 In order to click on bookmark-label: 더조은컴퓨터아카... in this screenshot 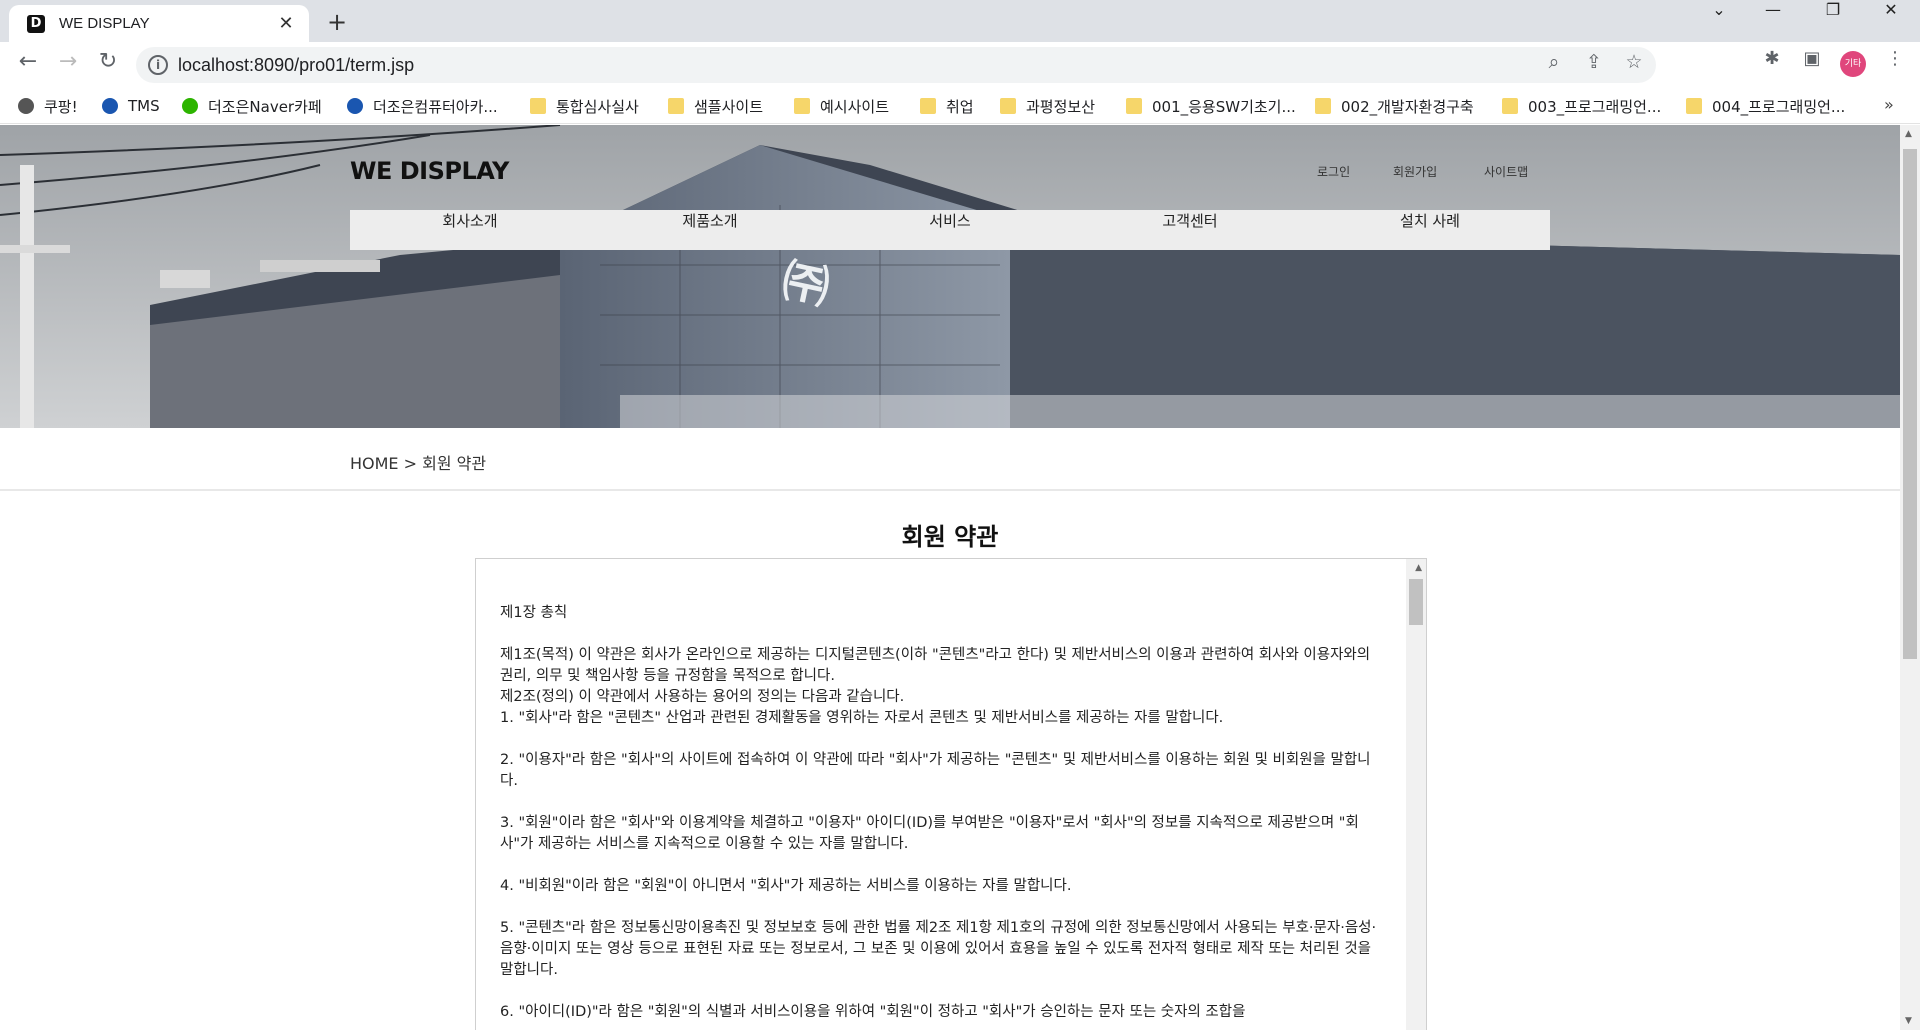, I will do `click(435, 106)`.